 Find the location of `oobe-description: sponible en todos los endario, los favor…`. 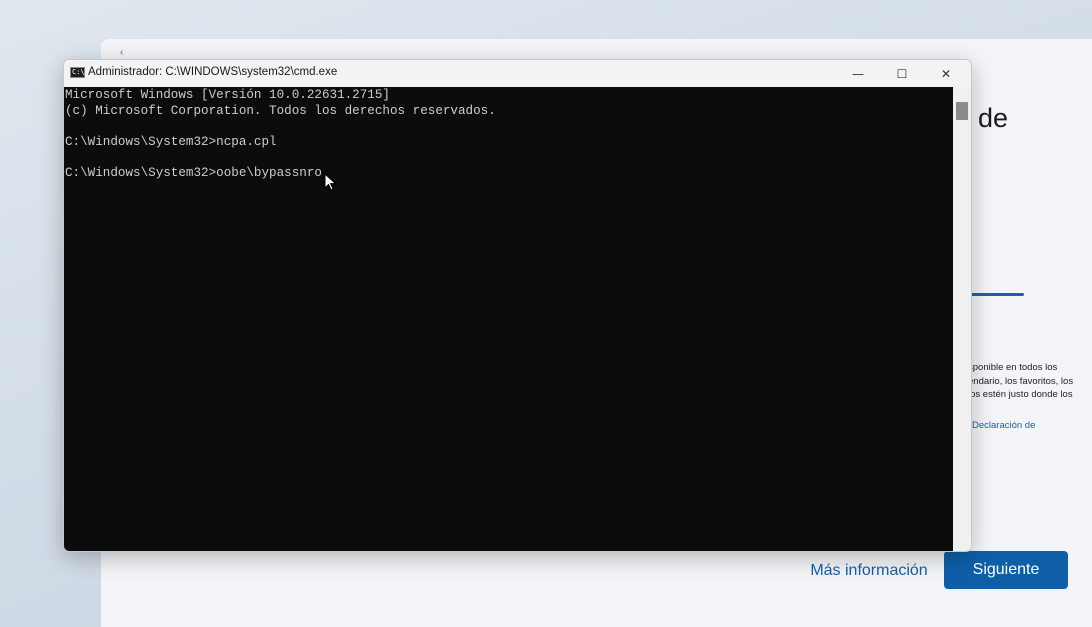

oobe-description: sponible en todos los endario, los favor… is located at coordinates (1030, 381).